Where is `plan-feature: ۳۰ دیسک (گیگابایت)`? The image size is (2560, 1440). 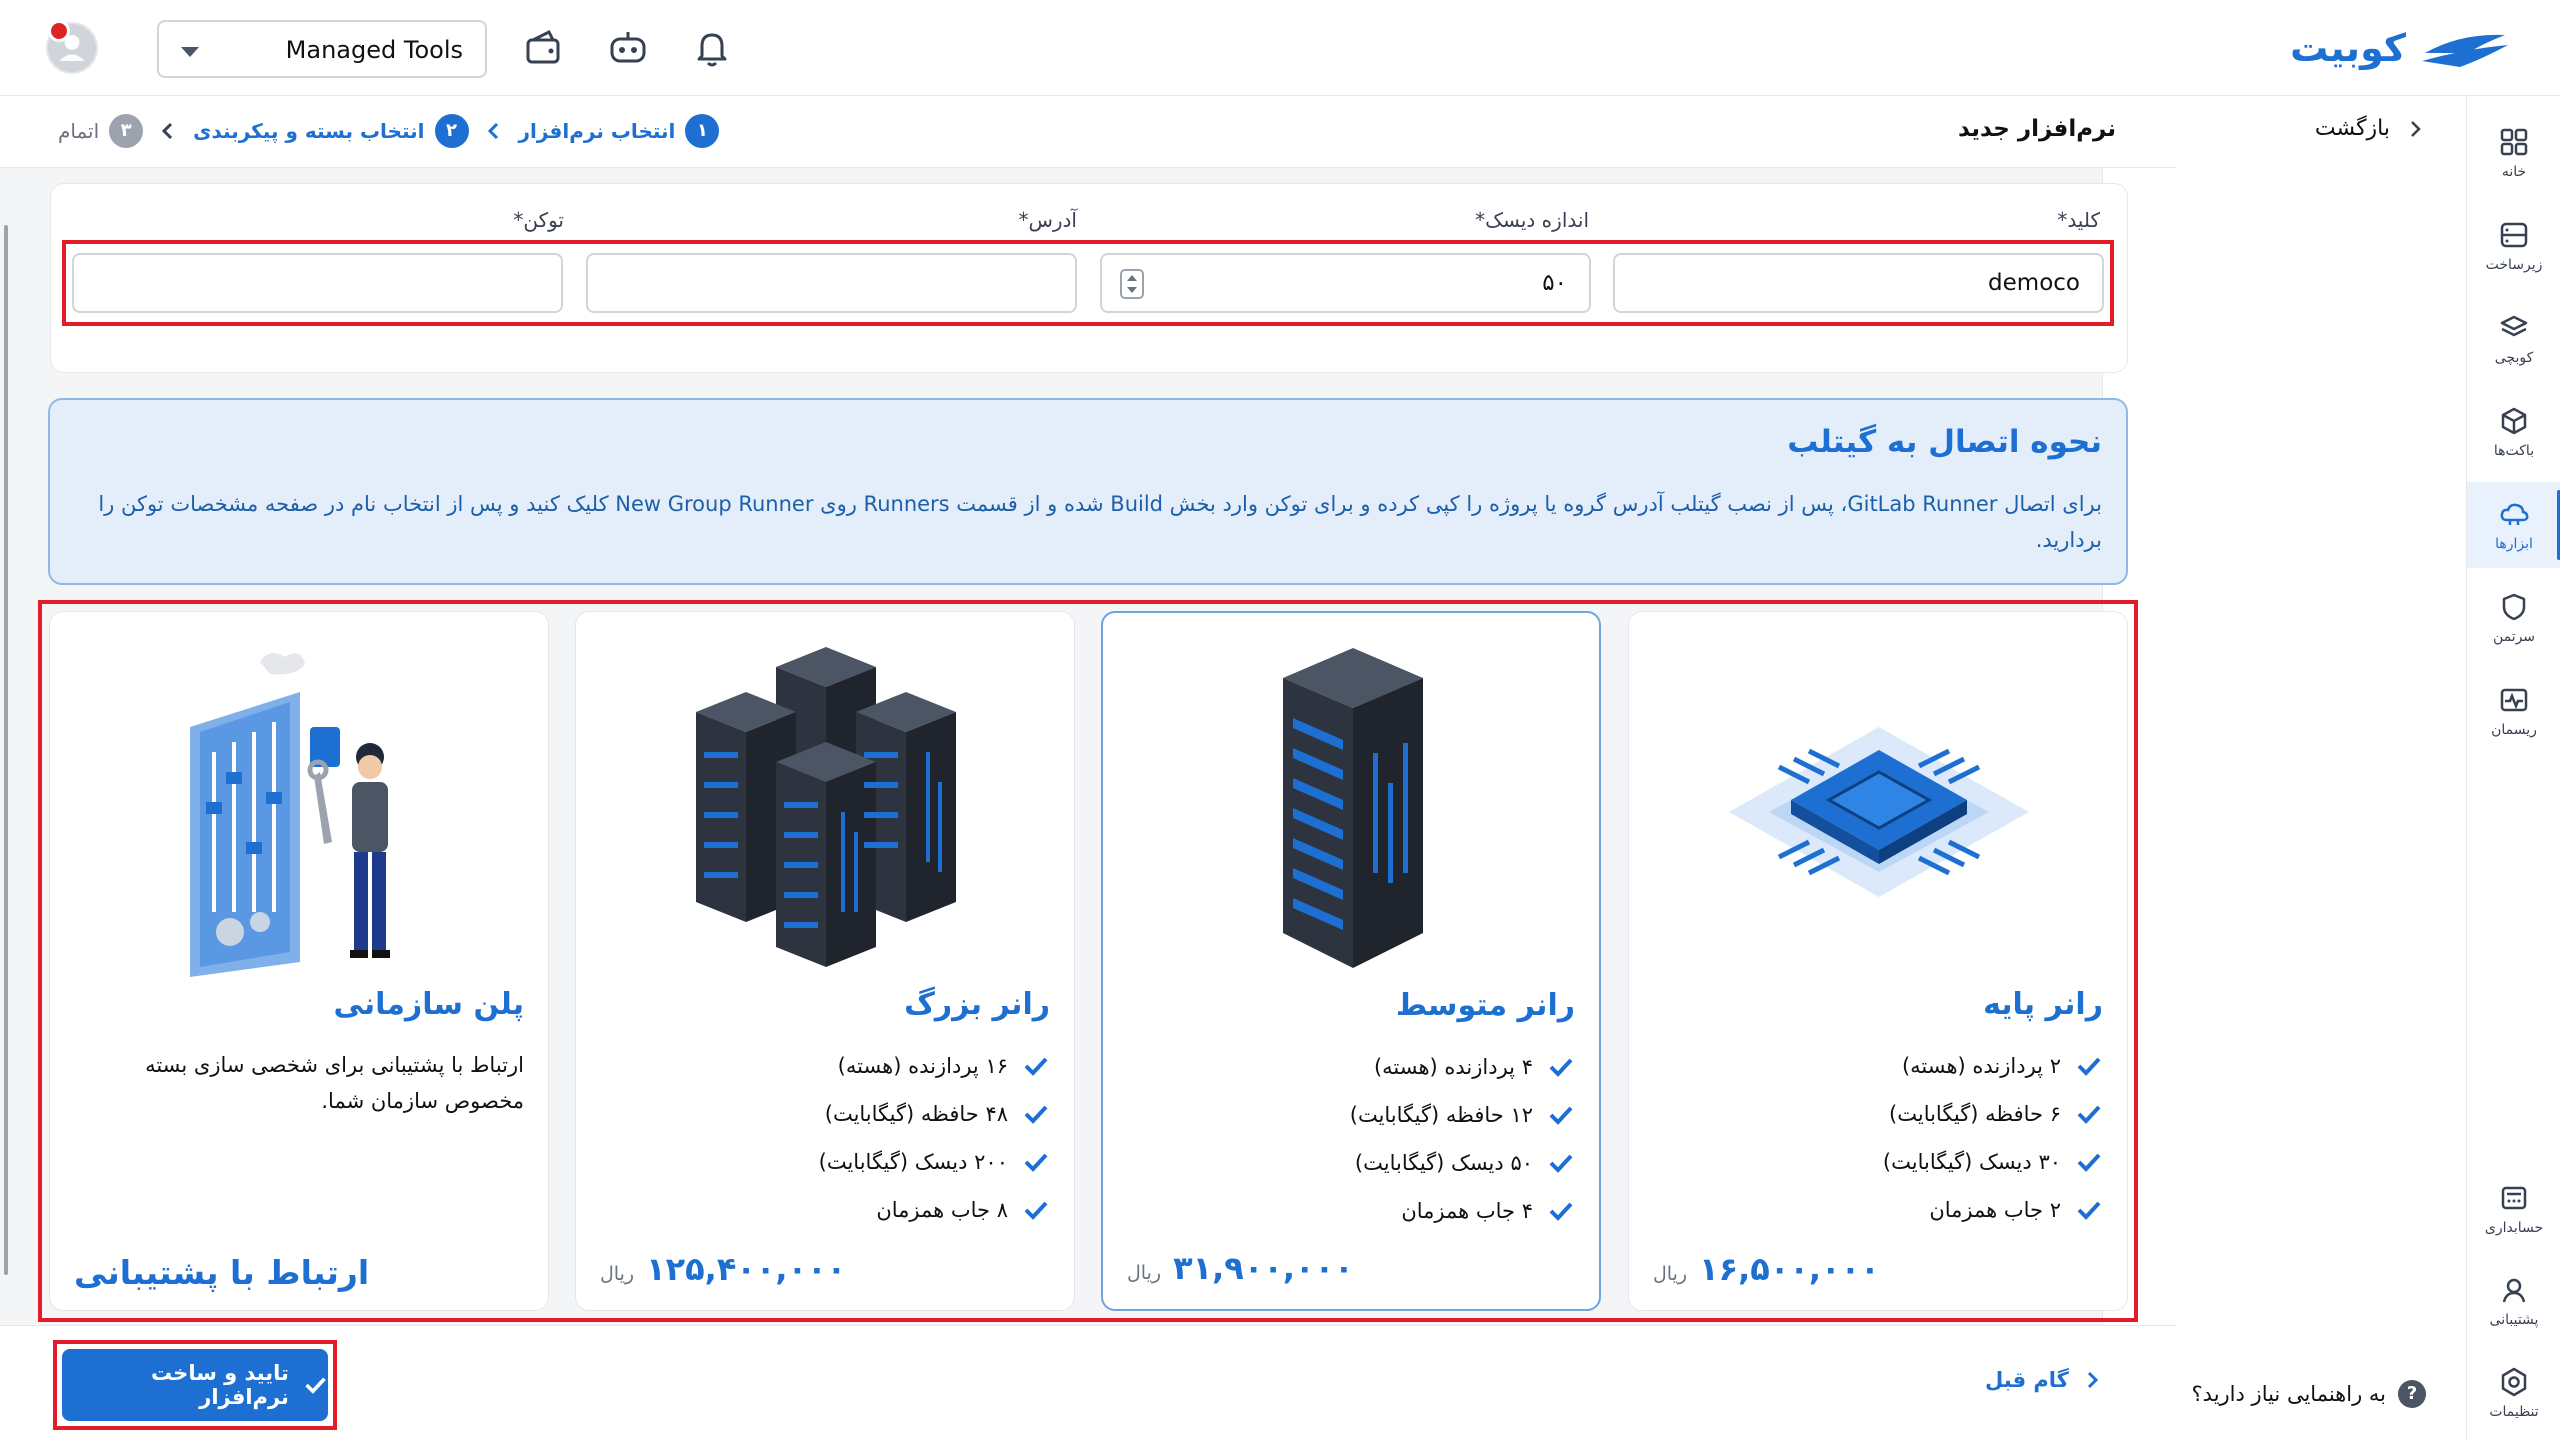 plan-feature: ۳۰ دیسک (گیگابایت) is located at coordinates (1993, 1162).